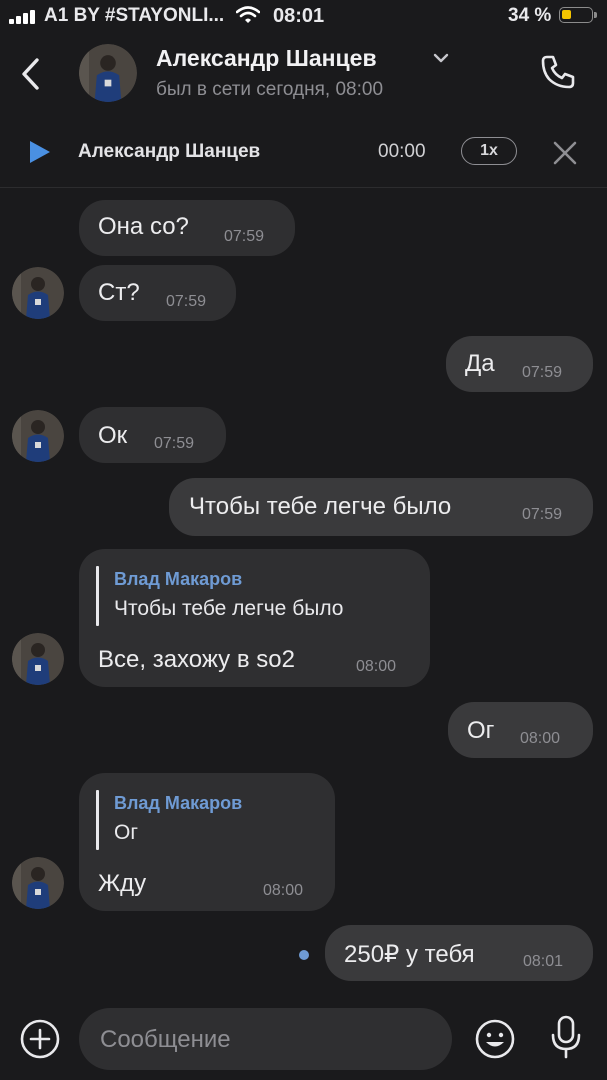 This screenshot has width=607, height=1080. What do you see at coordinates (270, 89) in the screenshot?
I see `last-seen-status: был в сети сегодня, 08:00` at bounding box center [270, 89].